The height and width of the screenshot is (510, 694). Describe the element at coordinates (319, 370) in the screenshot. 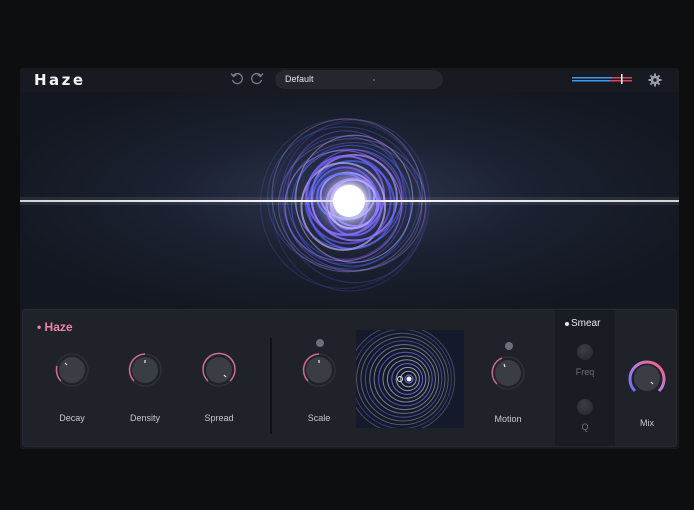

I see `scale-knob` at that location.